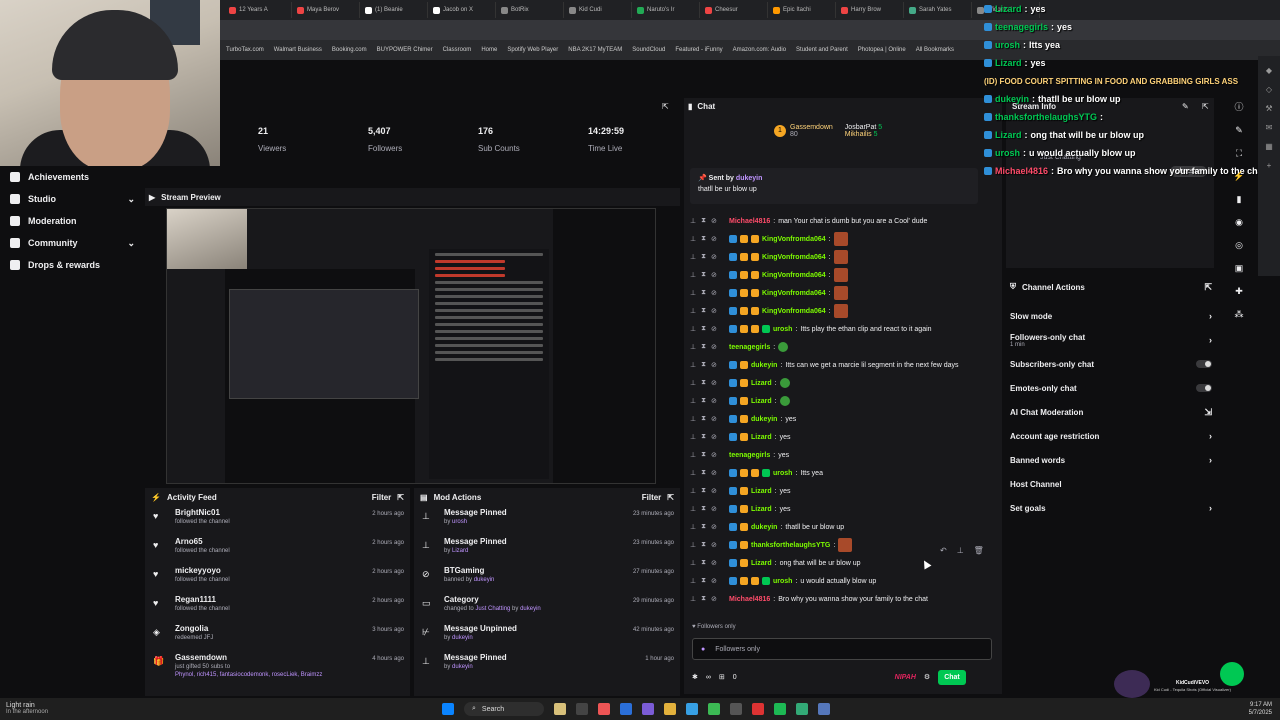 The width and height of the screenshot is (1280, 720). What do you see at coordinates (692, 709) in the screenshot?
I see `edge-icon` at bounding box center [692, 709].